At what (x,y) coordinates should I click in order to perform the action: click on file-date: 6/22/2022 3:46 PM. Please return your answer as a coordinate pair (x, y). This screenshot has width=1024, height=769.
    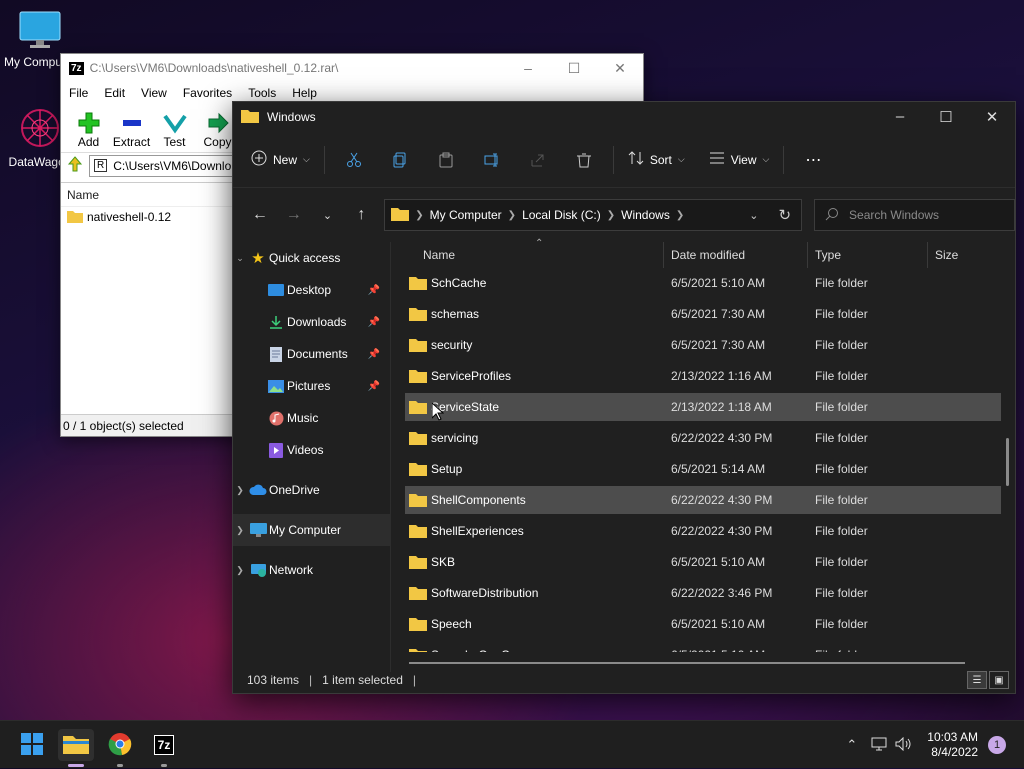
    Looking at the image, I should click on (722, 593).